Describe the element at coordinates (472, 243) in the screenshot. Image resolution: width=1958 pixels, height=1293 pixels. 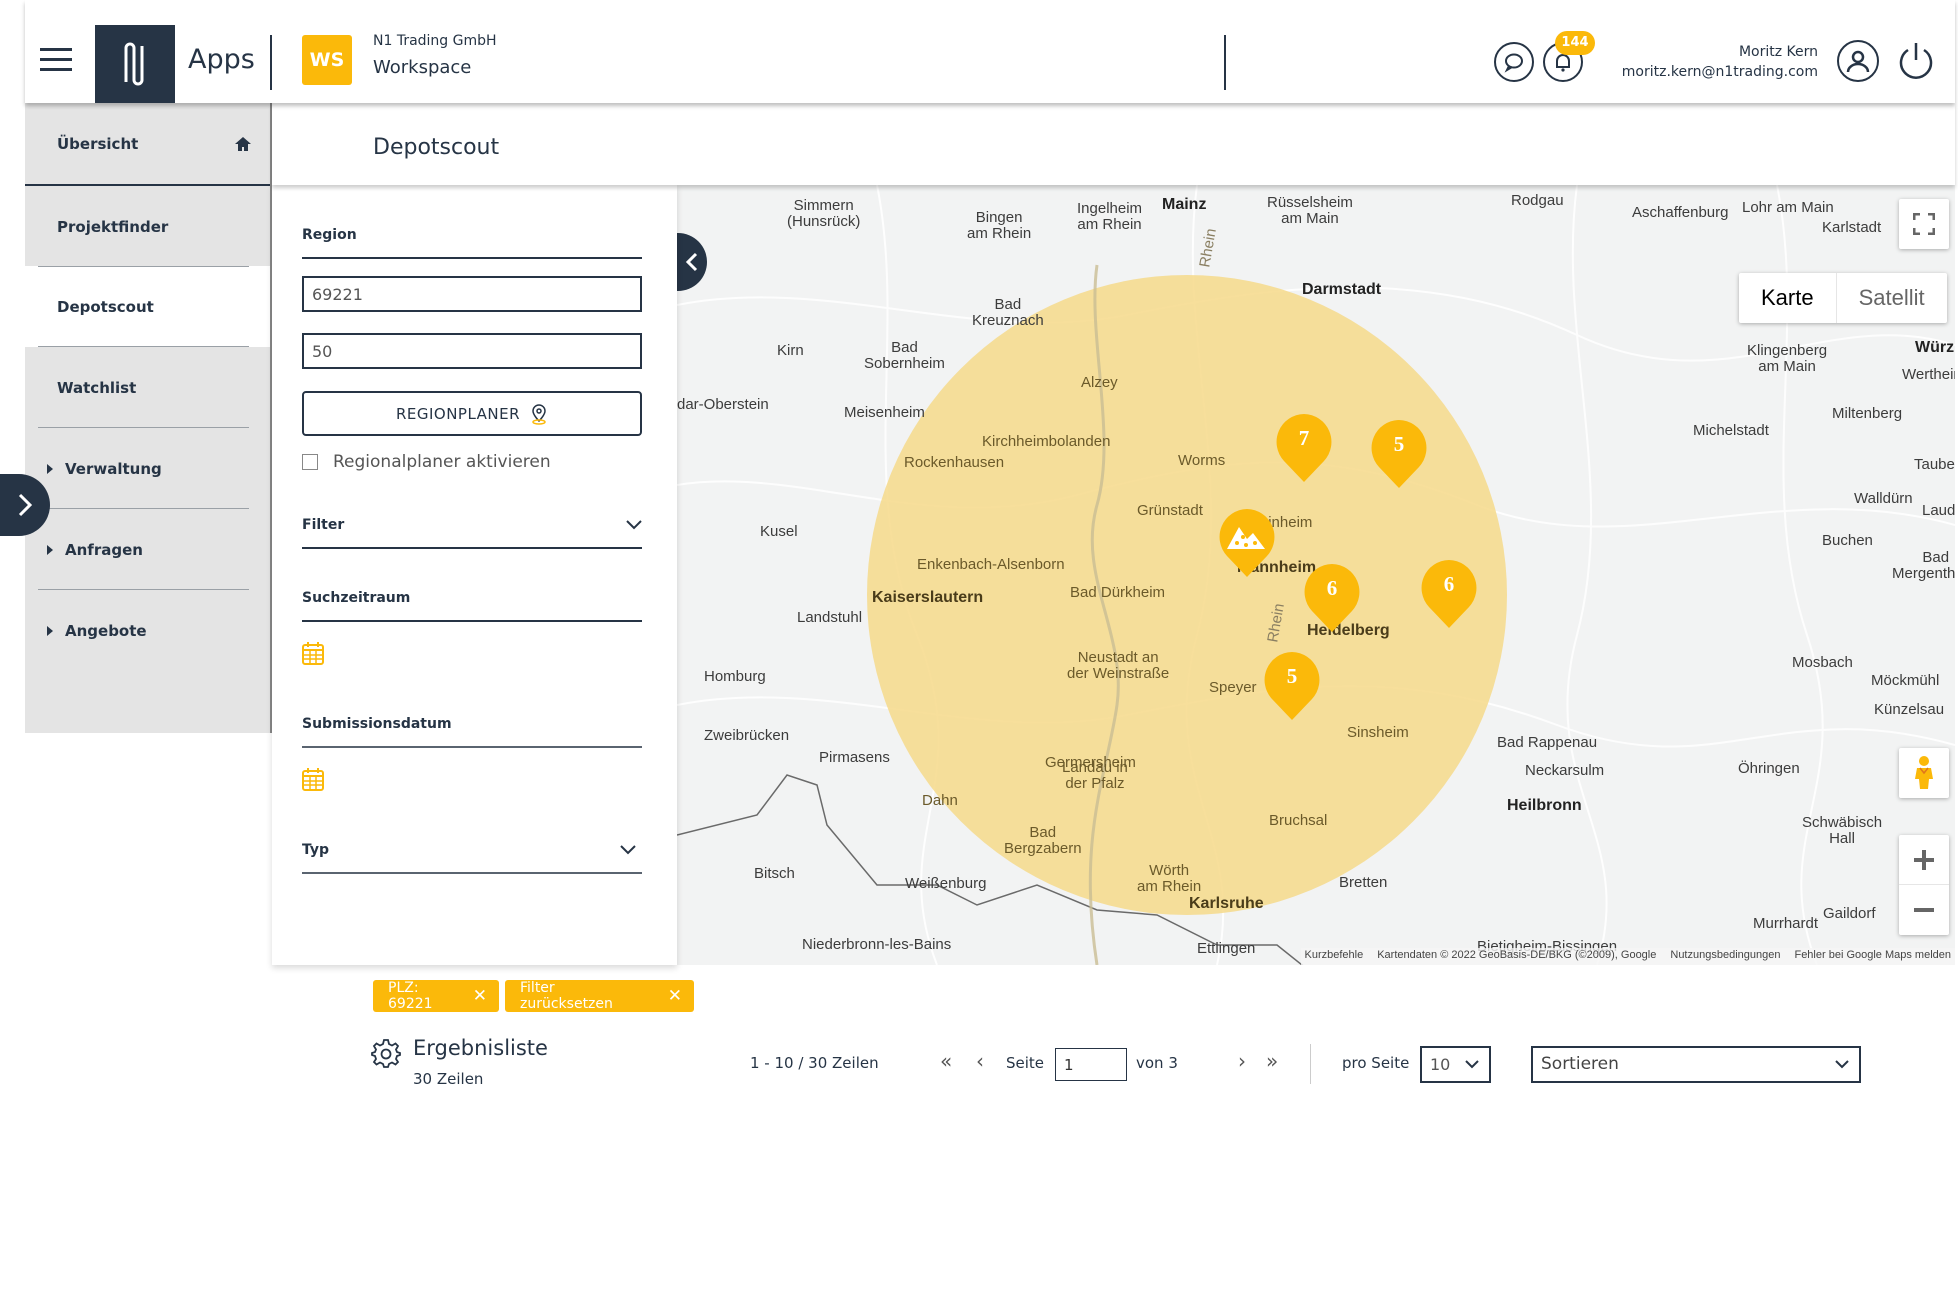
I see `region-label: Region` at that location.